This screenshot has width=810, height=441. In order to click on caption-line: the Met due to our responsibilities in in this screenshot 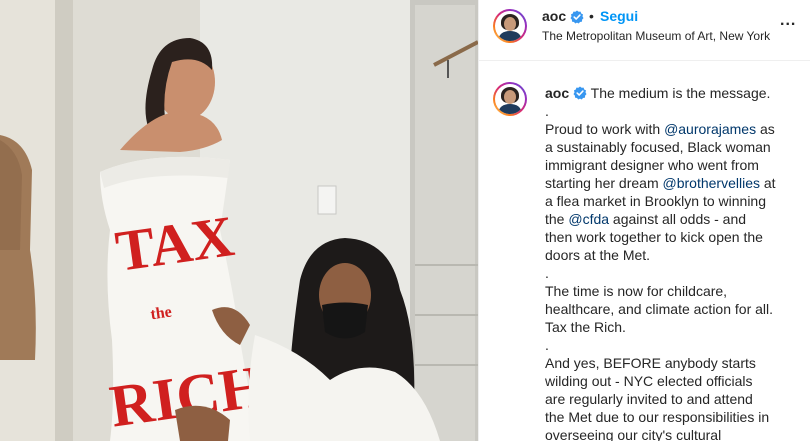, I will do `click(673, 417)`.